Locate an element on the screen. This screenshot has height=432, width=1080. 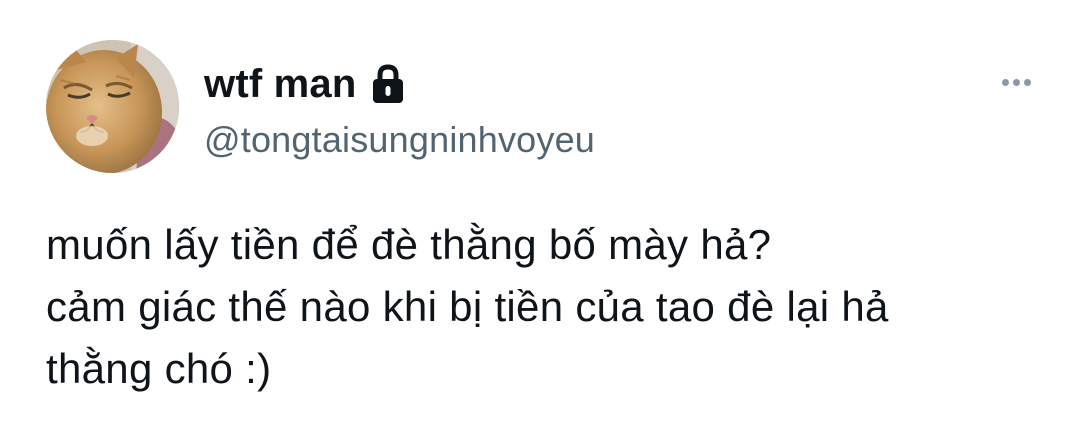
tweet-line: thằng chó :) is located at coordinates (159, 368).